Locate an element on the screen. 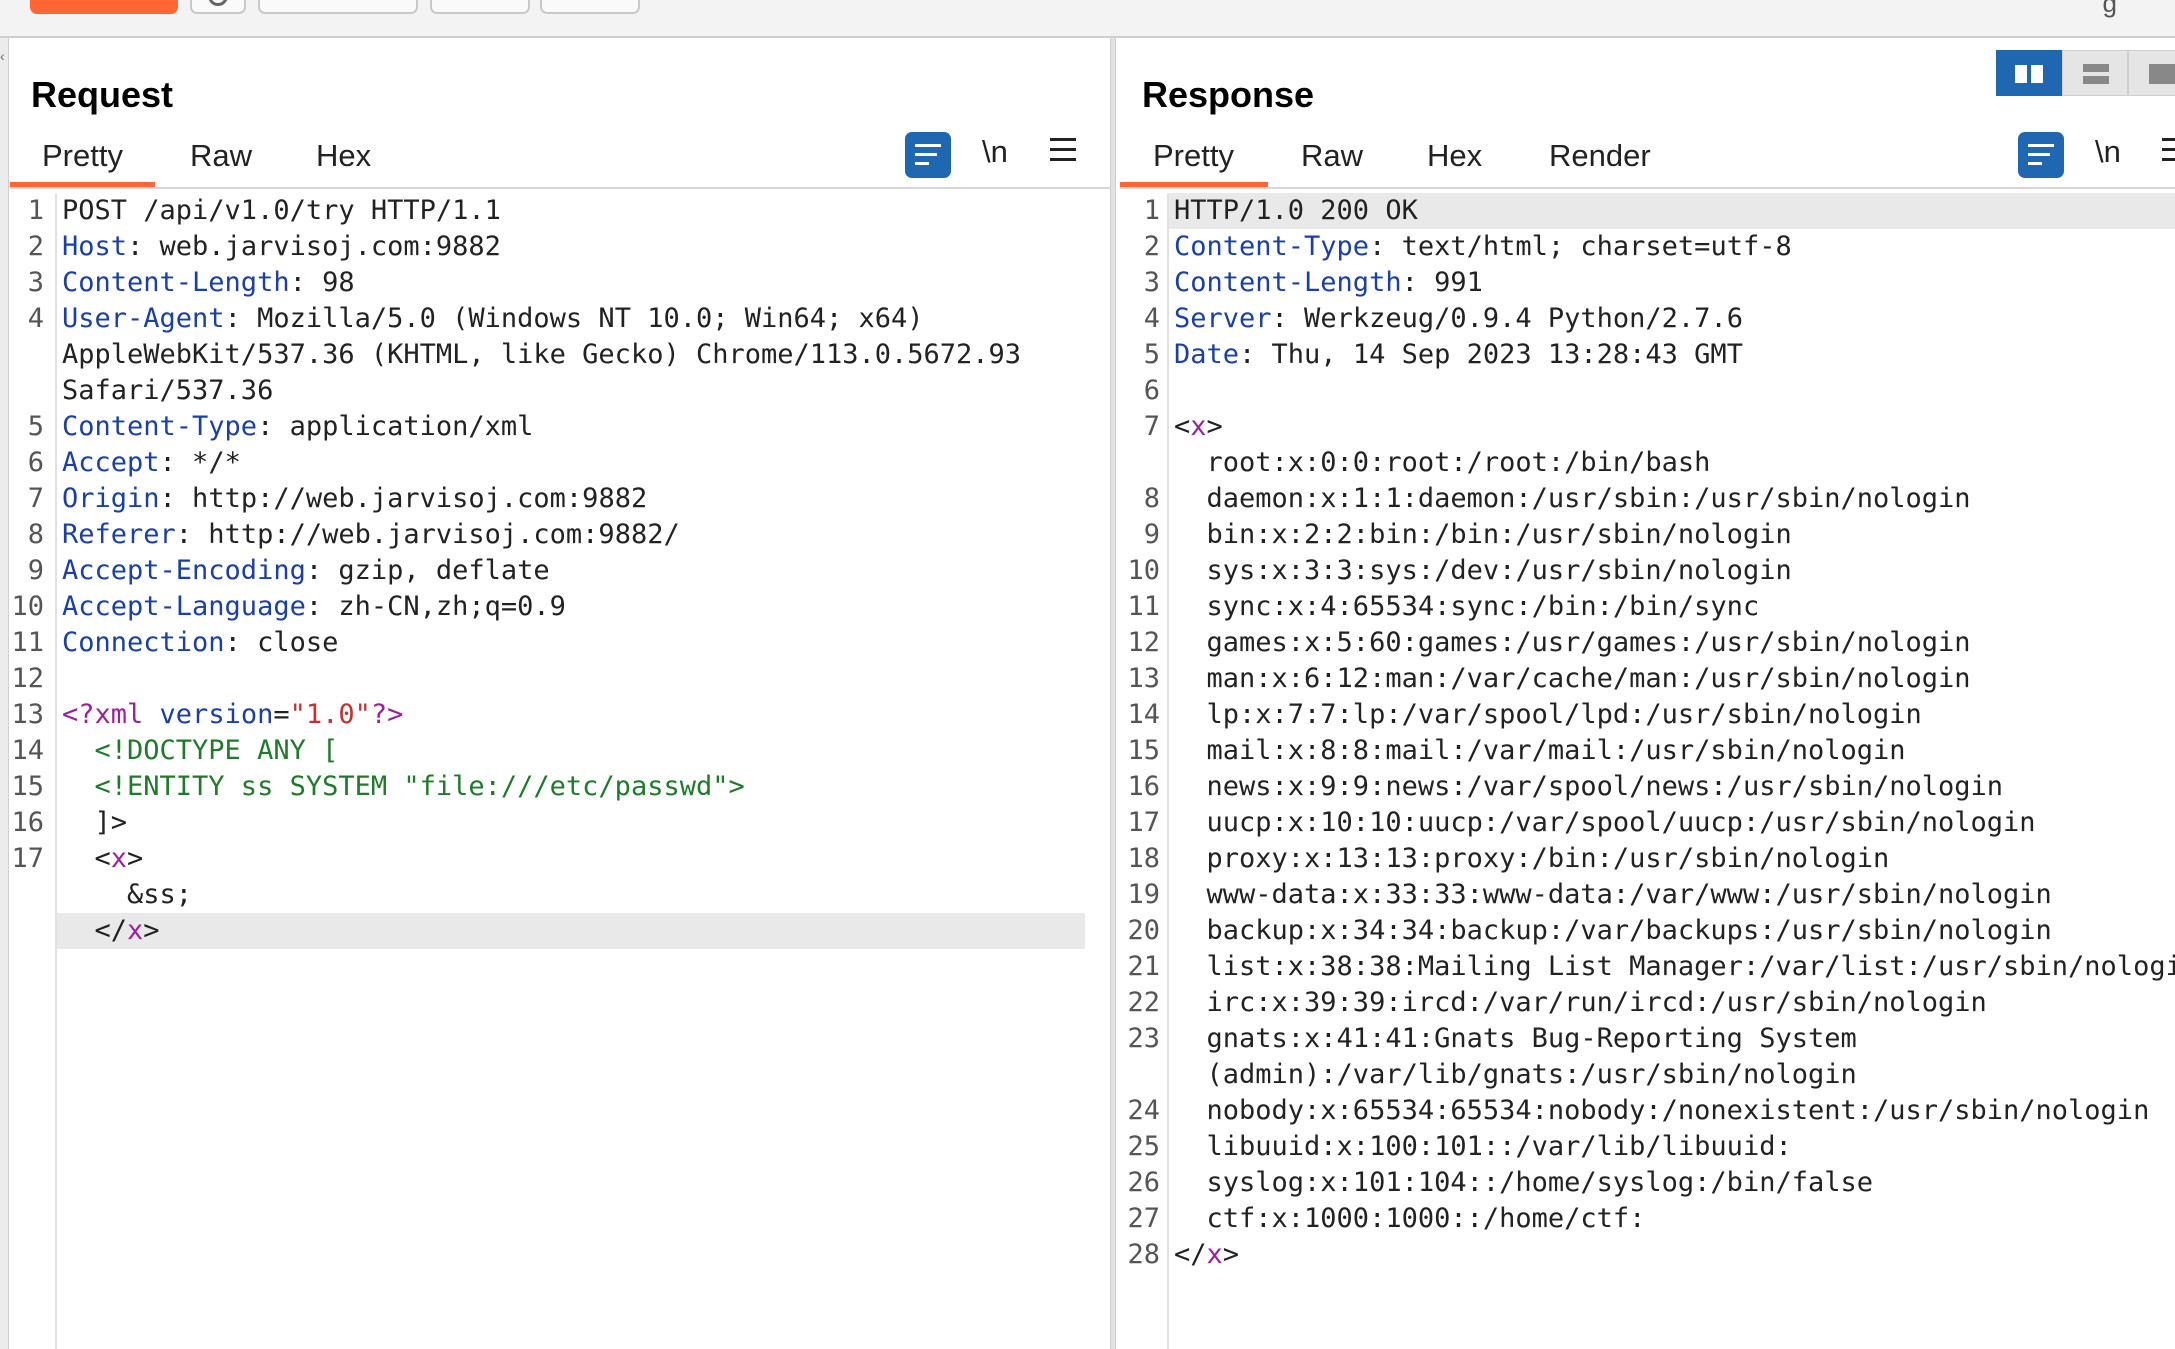 This screenshot has width=2175, height=1349. code-line: 10 Accept-Language: zh-CN,zh;q=0.9 is located at coordinates (550, 607).